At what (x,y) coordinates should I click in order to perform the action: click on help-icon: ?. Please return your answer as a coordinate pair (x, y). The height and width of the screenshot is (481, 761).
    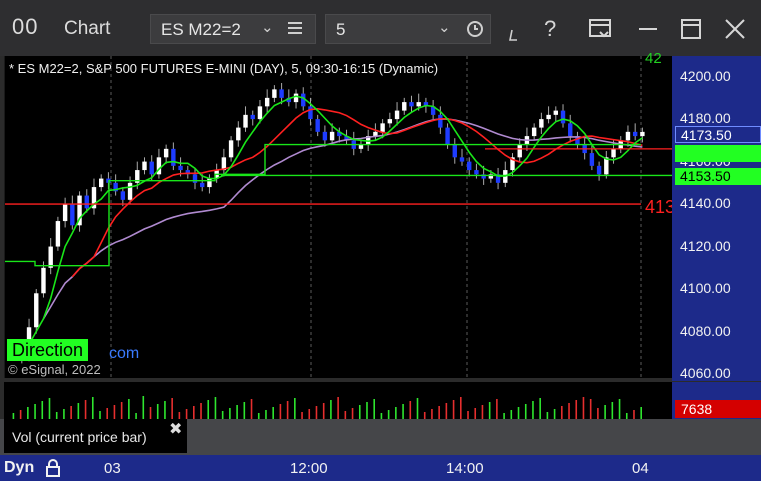
    Looking at the image, I should click on (550, 29).